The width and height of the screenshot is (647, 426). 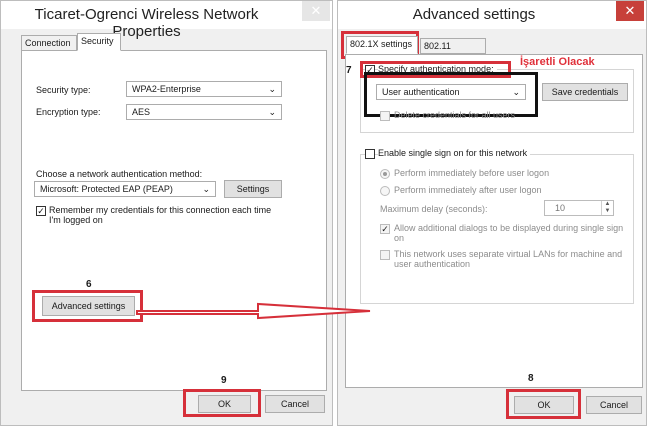 I want to click on connector-arrow-shape, so click(x=253, y=311).